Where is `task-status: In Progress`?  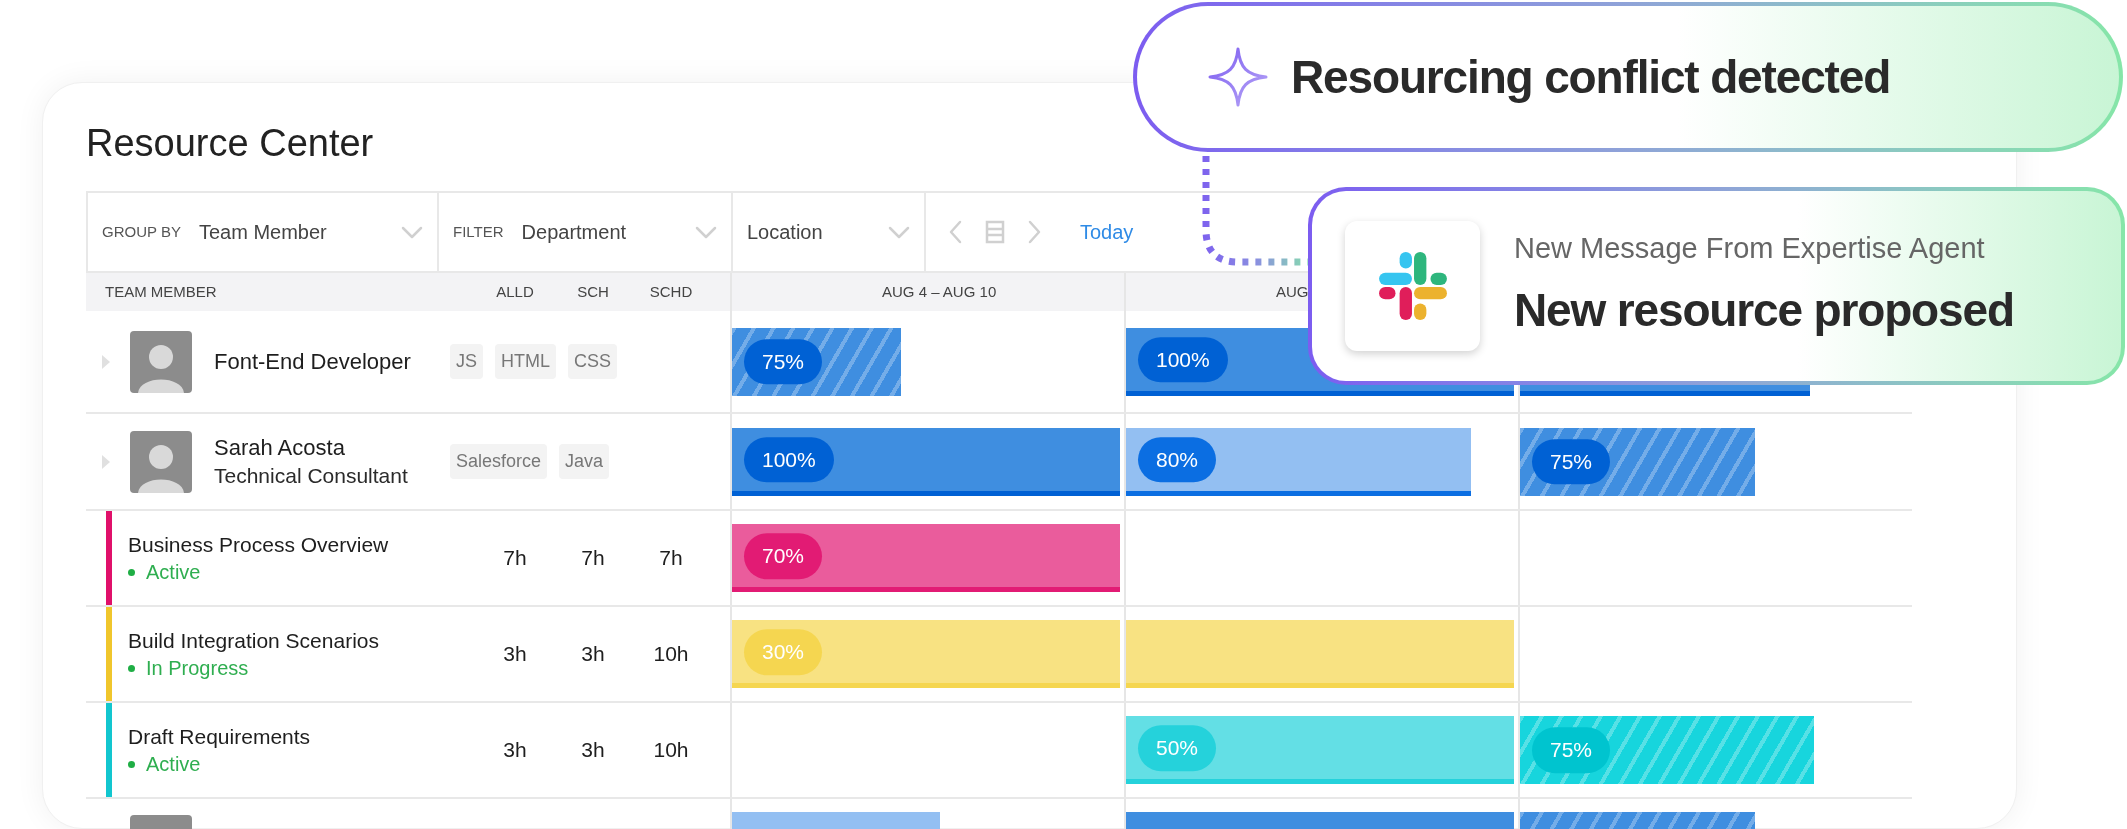
task-status: In Progress is located at coordinates (197, 668).